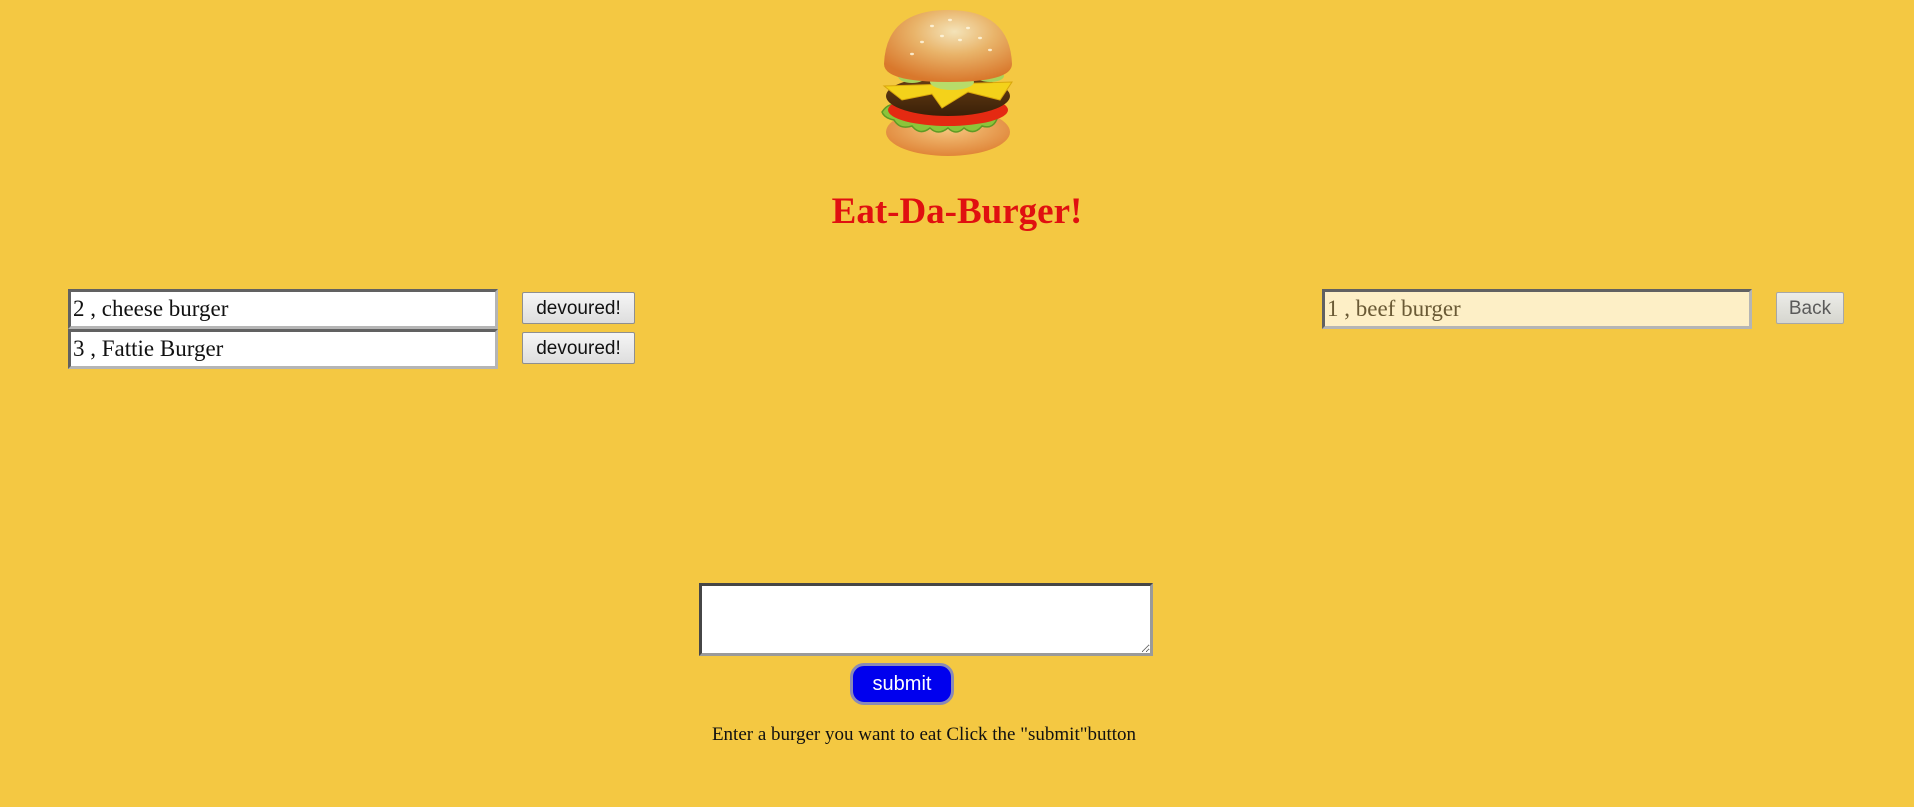 This screenshot has width=1914, height=809. What do you see at coordinates (283, 349) in the screenshot?
I see `burger-item-fattie-burger: 3 , Fattie Burger` at bounding box center [283, 349].